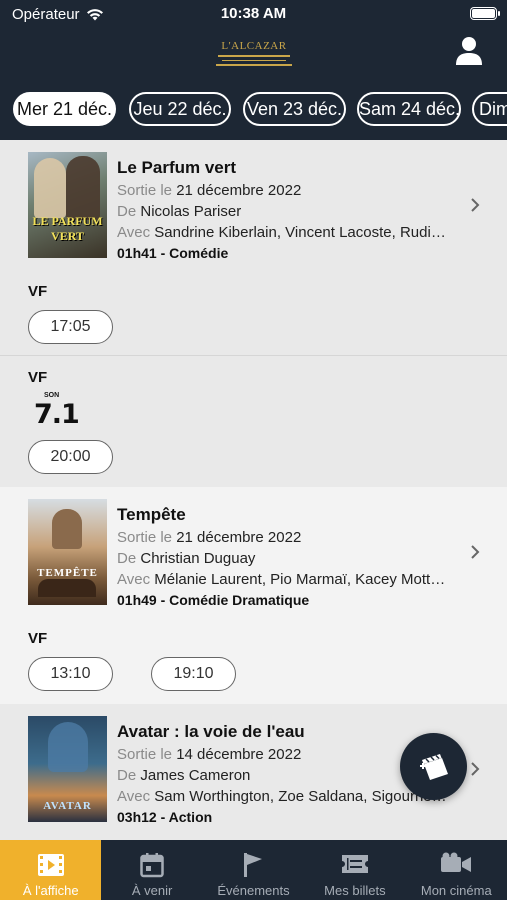 The width and height of the screenshot is (507, 900). I want to click on calendar-icon, so click(152, 865).